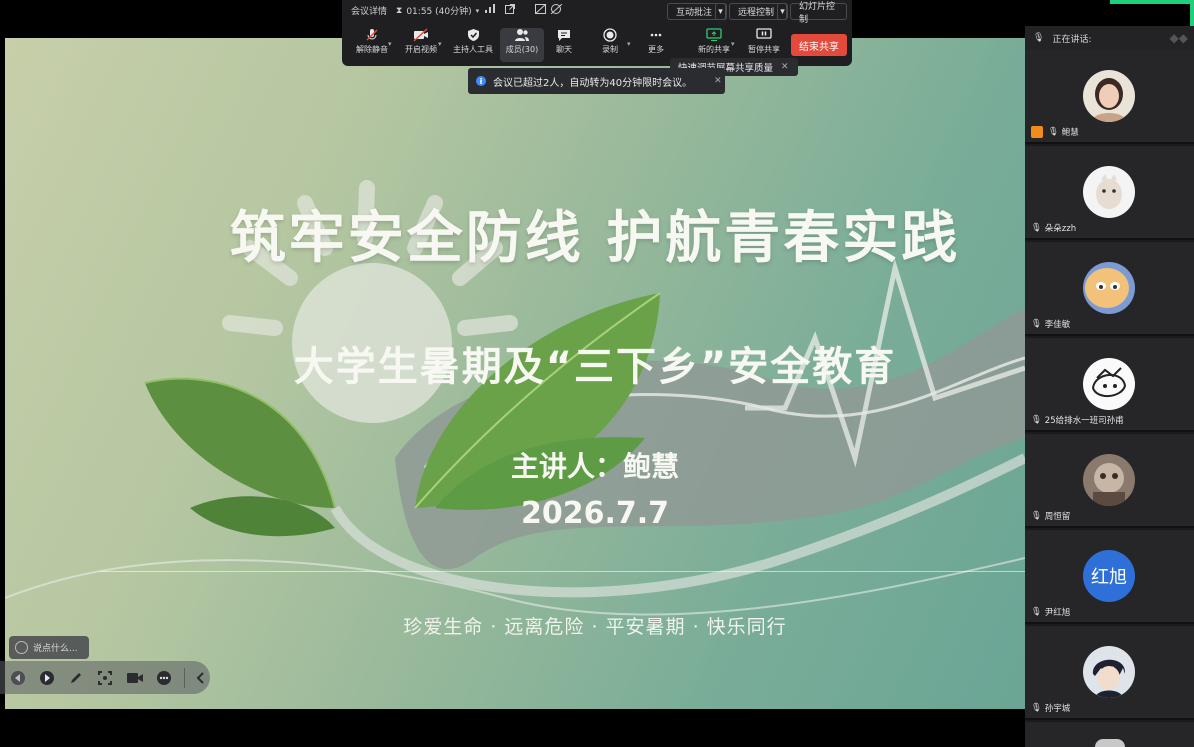 Image resolution: width=1194 pixels, height=747 pixels. What do you see at coordinates (714, 34) in the screenshot?
I see `share-screen-icon` at bounding box center [714, 34].